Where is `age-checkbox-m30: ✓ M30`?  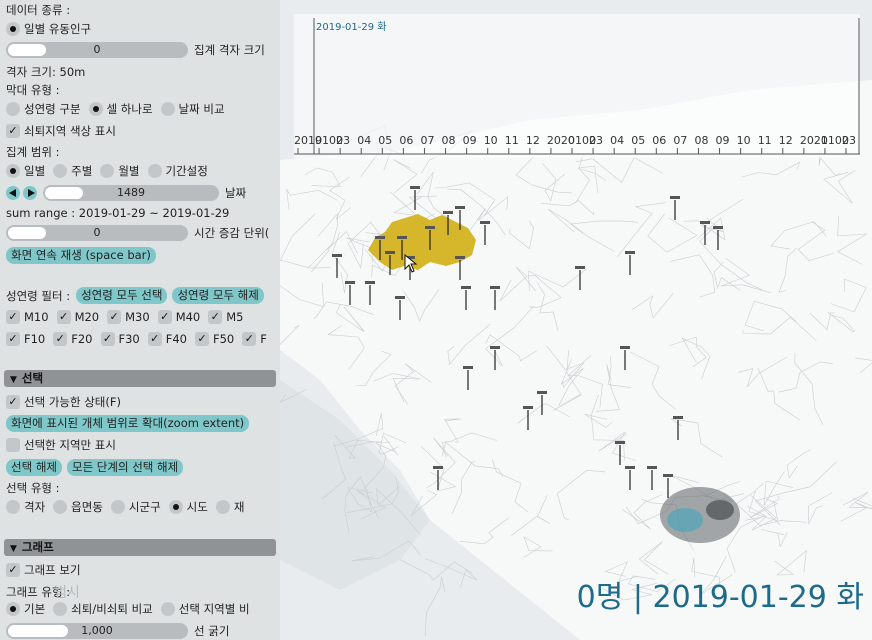 age-checkbox-m30: ✓ M30 is located at coordinates (128, 317).